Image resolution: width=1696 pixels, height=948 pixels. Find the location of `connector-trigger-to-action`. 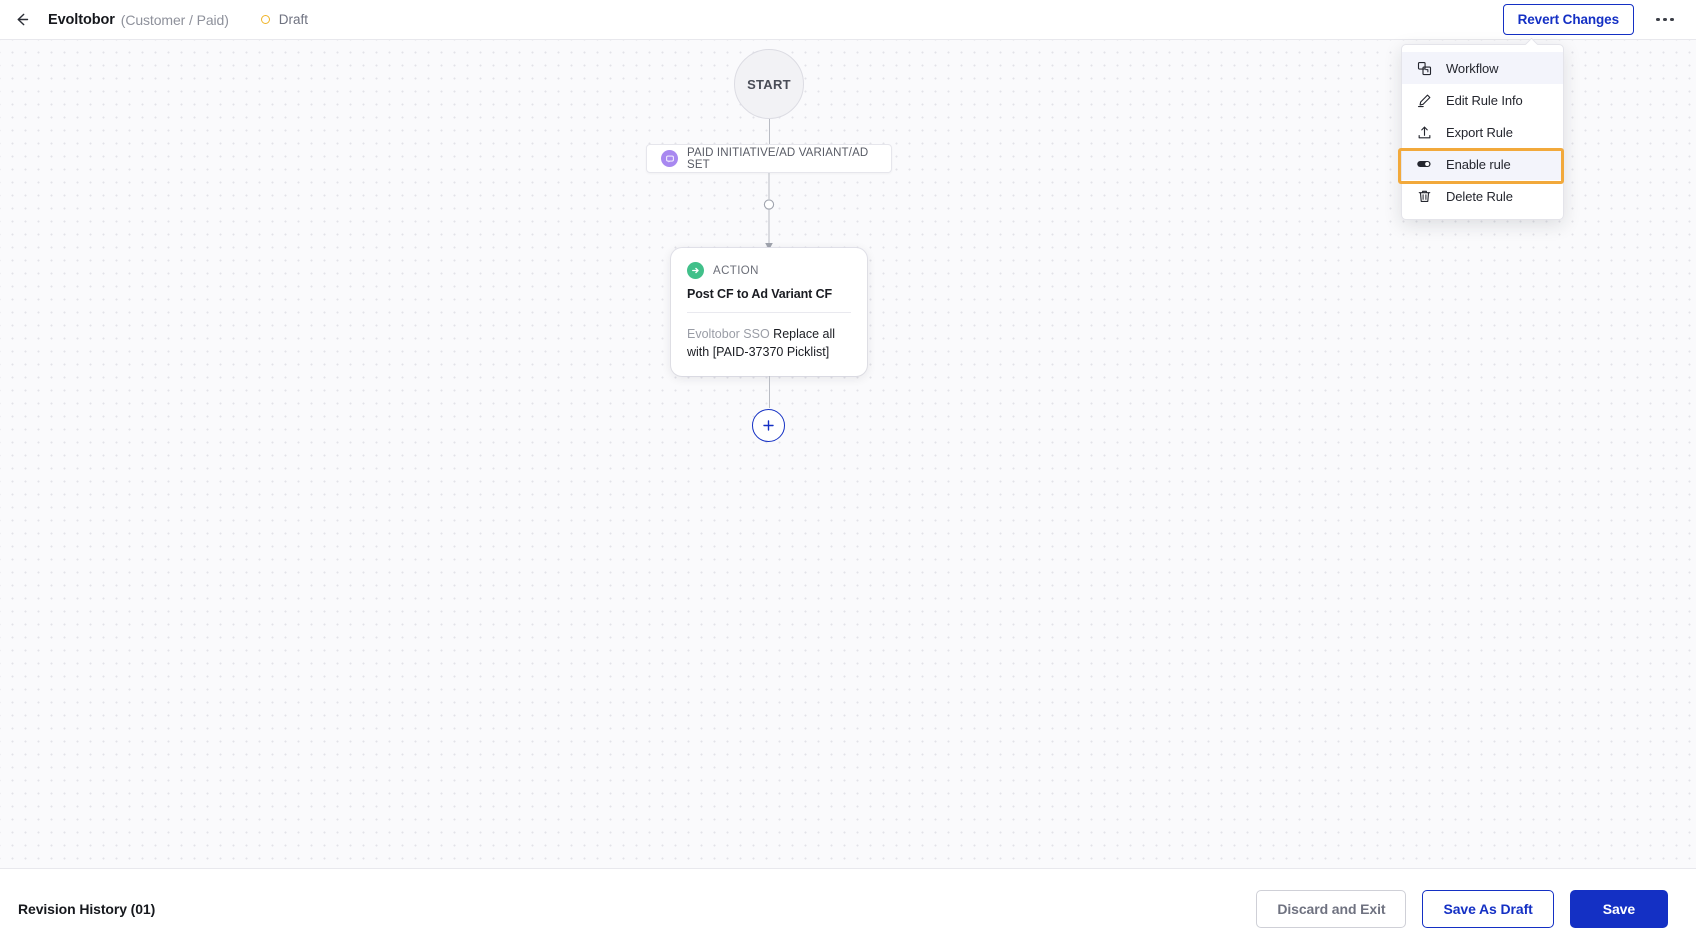

connector-trigger-to-action is located at coordinates (769, 214).